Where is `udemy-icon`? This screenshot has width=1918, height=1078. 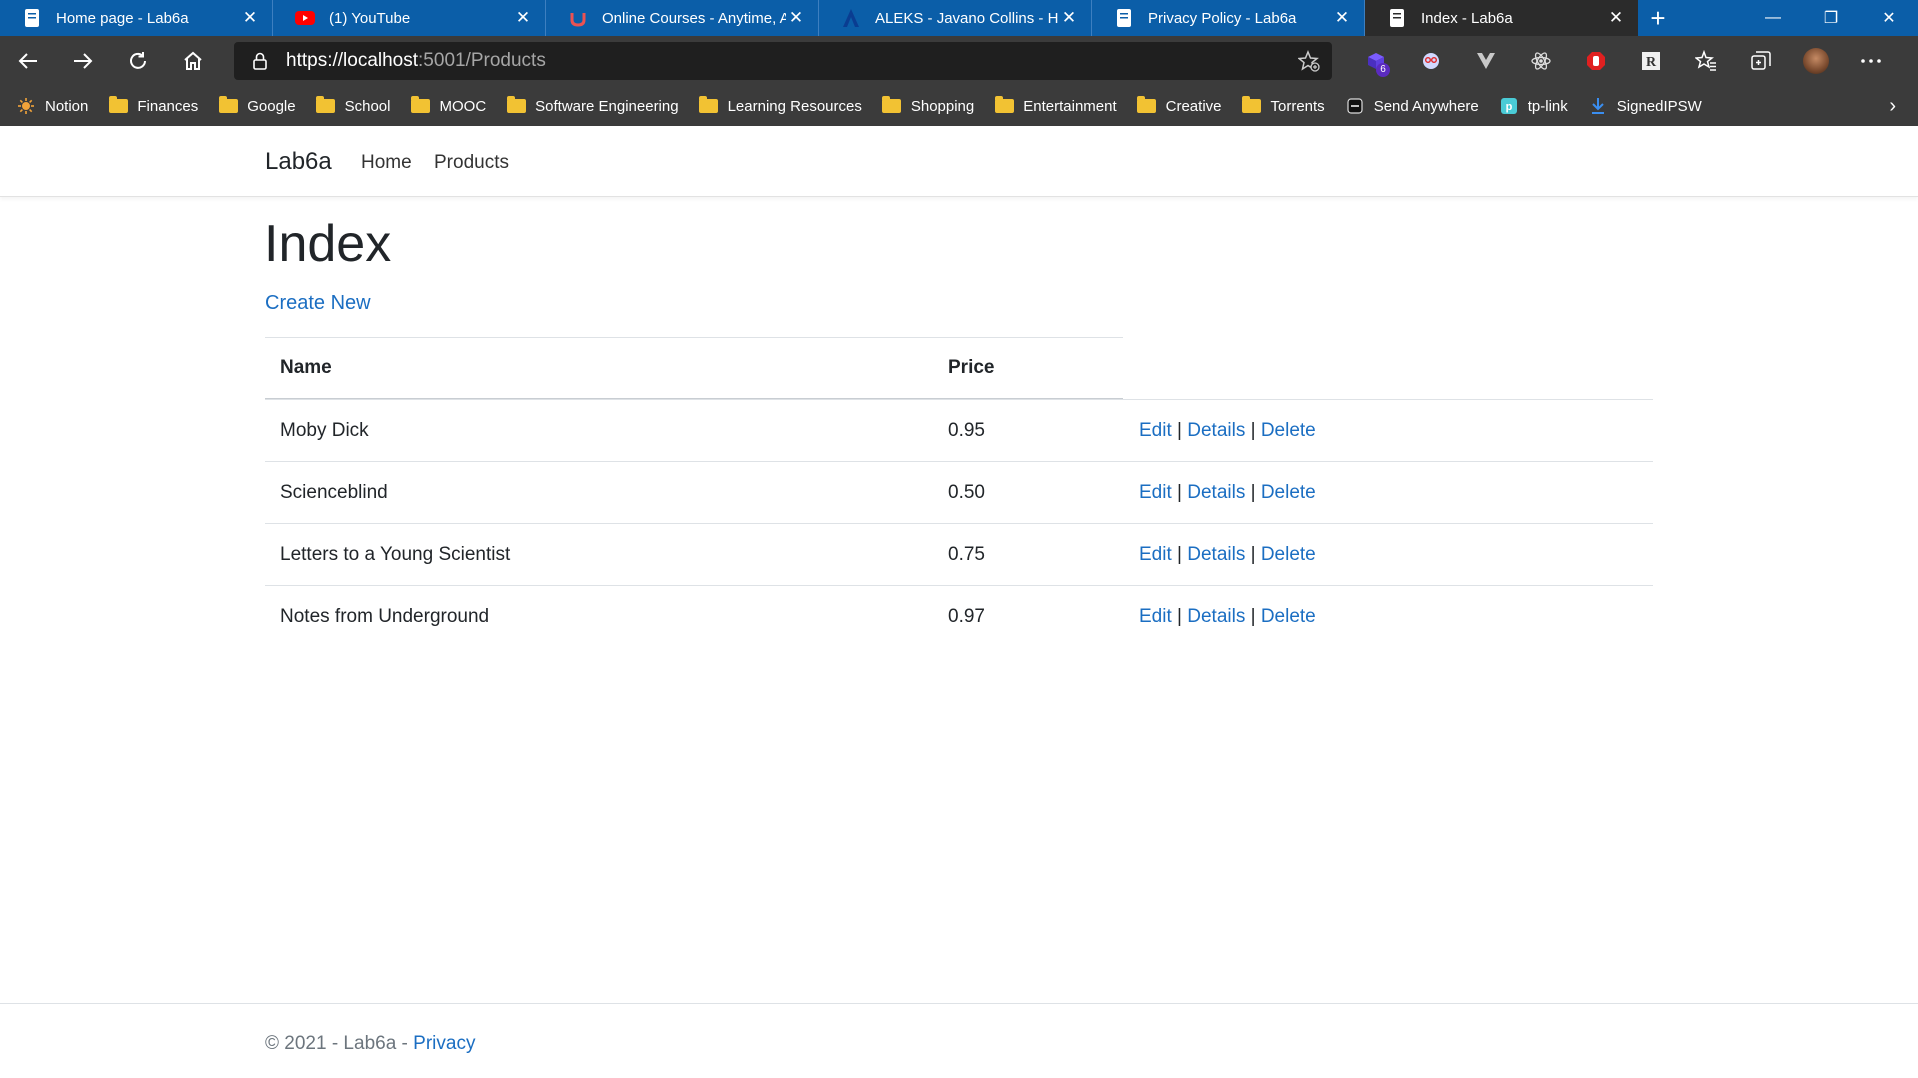 udemy-icon is located at coordinates (578, 18).